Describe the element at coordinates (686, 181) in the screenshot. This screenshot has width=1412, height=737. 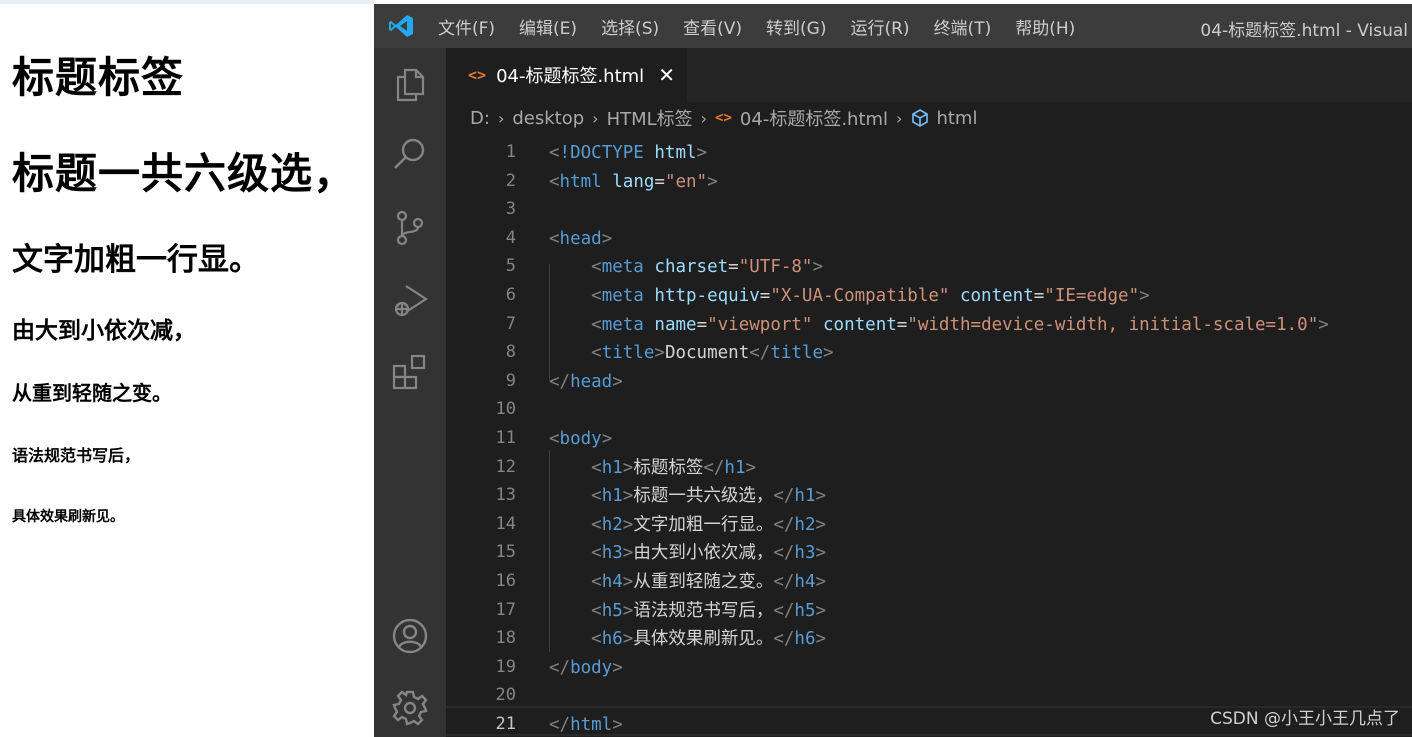
I see `code-token: "en"` at that location.